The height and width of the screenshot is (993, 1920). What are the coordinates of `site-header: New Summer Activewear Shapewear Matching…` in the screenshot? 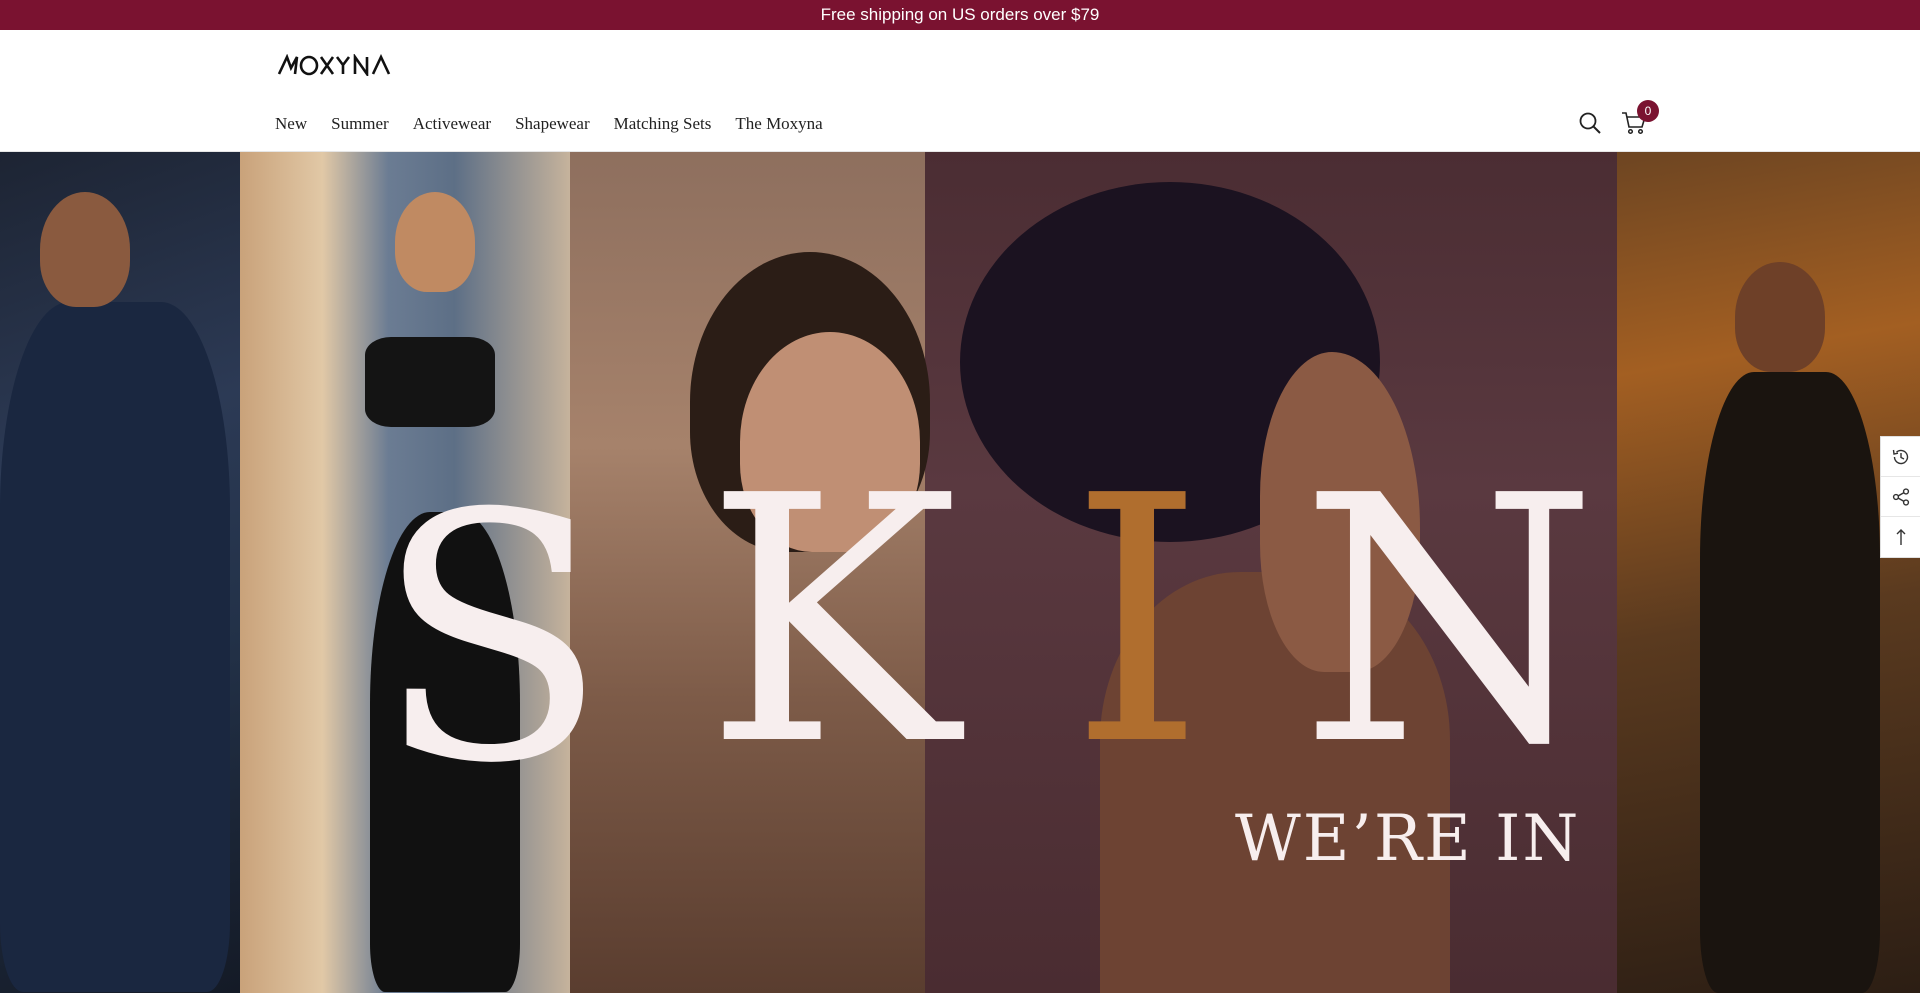 It's located at (960, 91).